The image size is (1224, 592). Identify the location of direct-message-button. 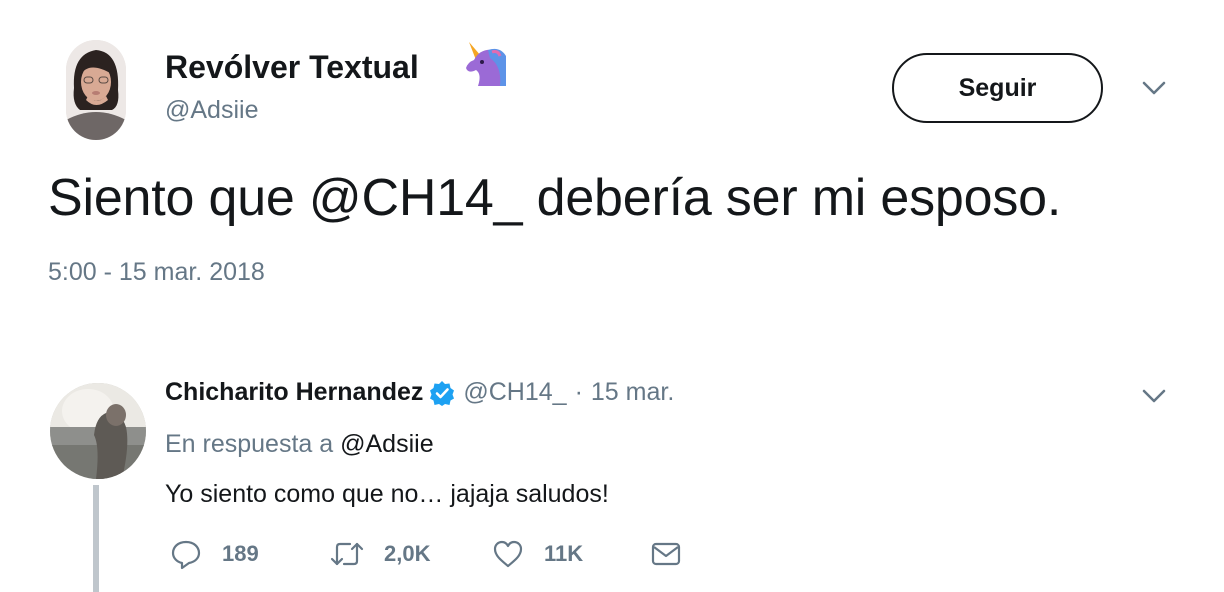
(666, 554).